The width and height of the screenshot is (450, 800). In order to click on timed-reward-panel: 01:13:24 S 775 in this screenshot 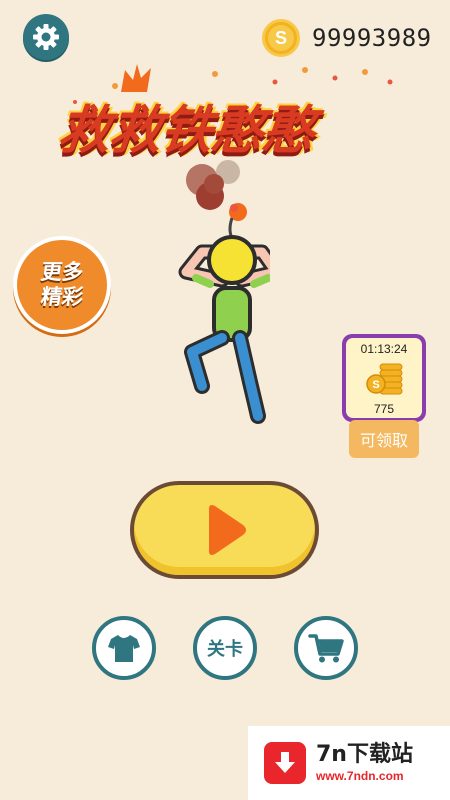, I will do `click(384, 378)`.